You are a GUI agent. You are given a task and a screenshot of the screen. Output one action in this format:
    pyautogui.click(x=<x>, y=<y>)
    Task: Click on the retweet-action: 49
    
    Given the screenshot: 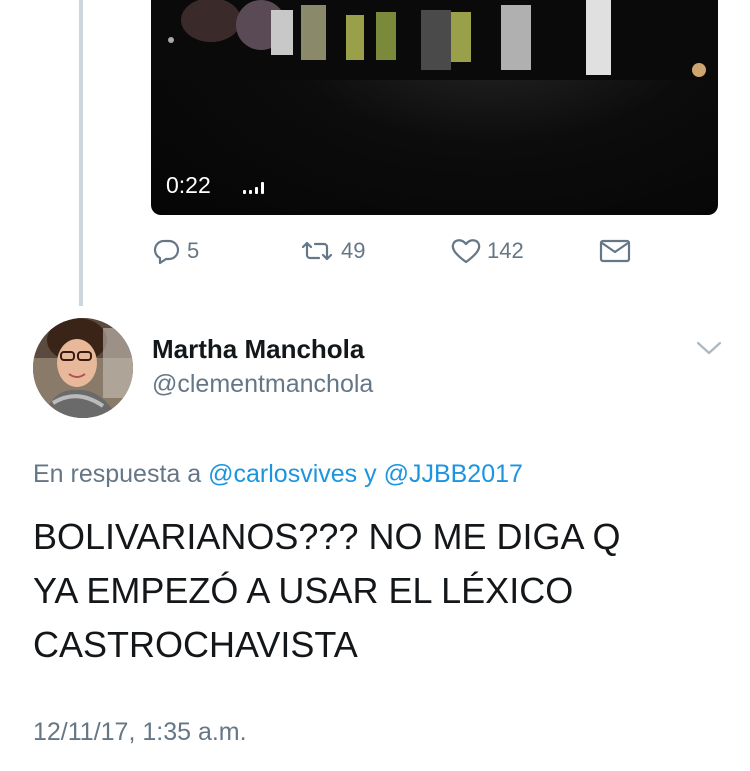 What is the action you would take?
    pyautogui.click(x=332, y=251)
    